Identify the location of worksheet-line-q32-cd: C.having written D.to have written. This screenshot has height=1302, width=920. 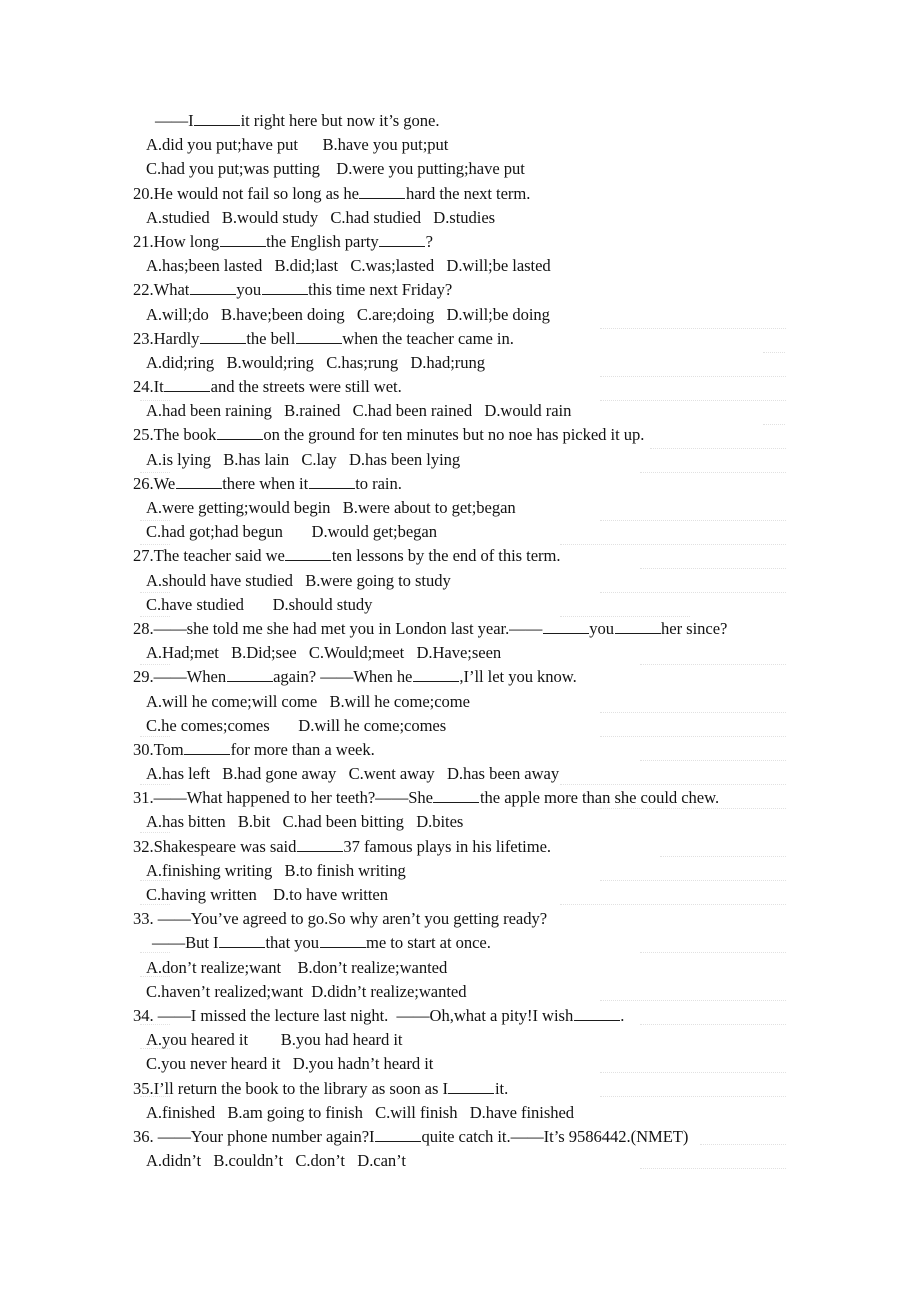
(267, 894).